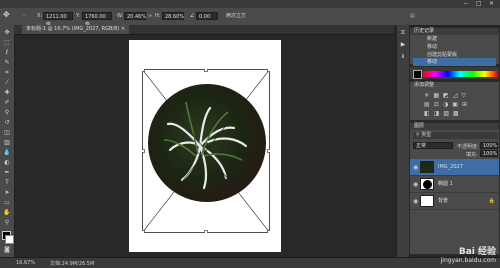 The image size is (500, 268). What do you see at coordinates (468, 260) in the screenshot?
I see `watermark-url: jingyan.baidu.com` at bounding box center [468, 260].